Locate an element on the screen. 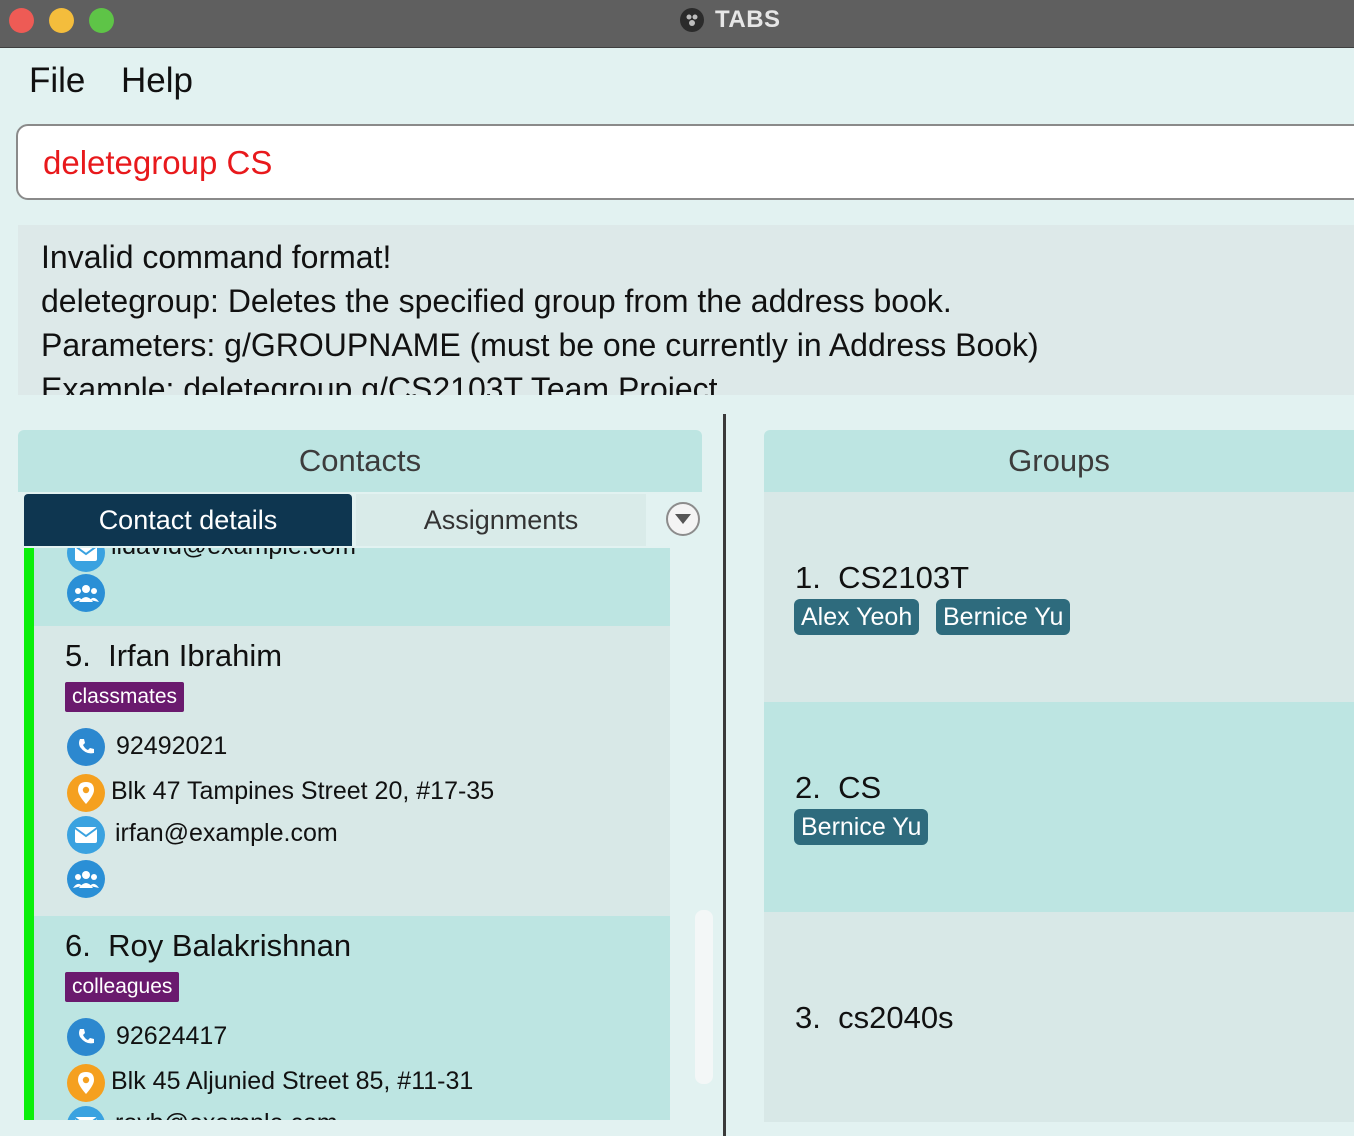 This screenshot has height=1136, width=1354. menu-file: File is located at coordinates (57, 81).